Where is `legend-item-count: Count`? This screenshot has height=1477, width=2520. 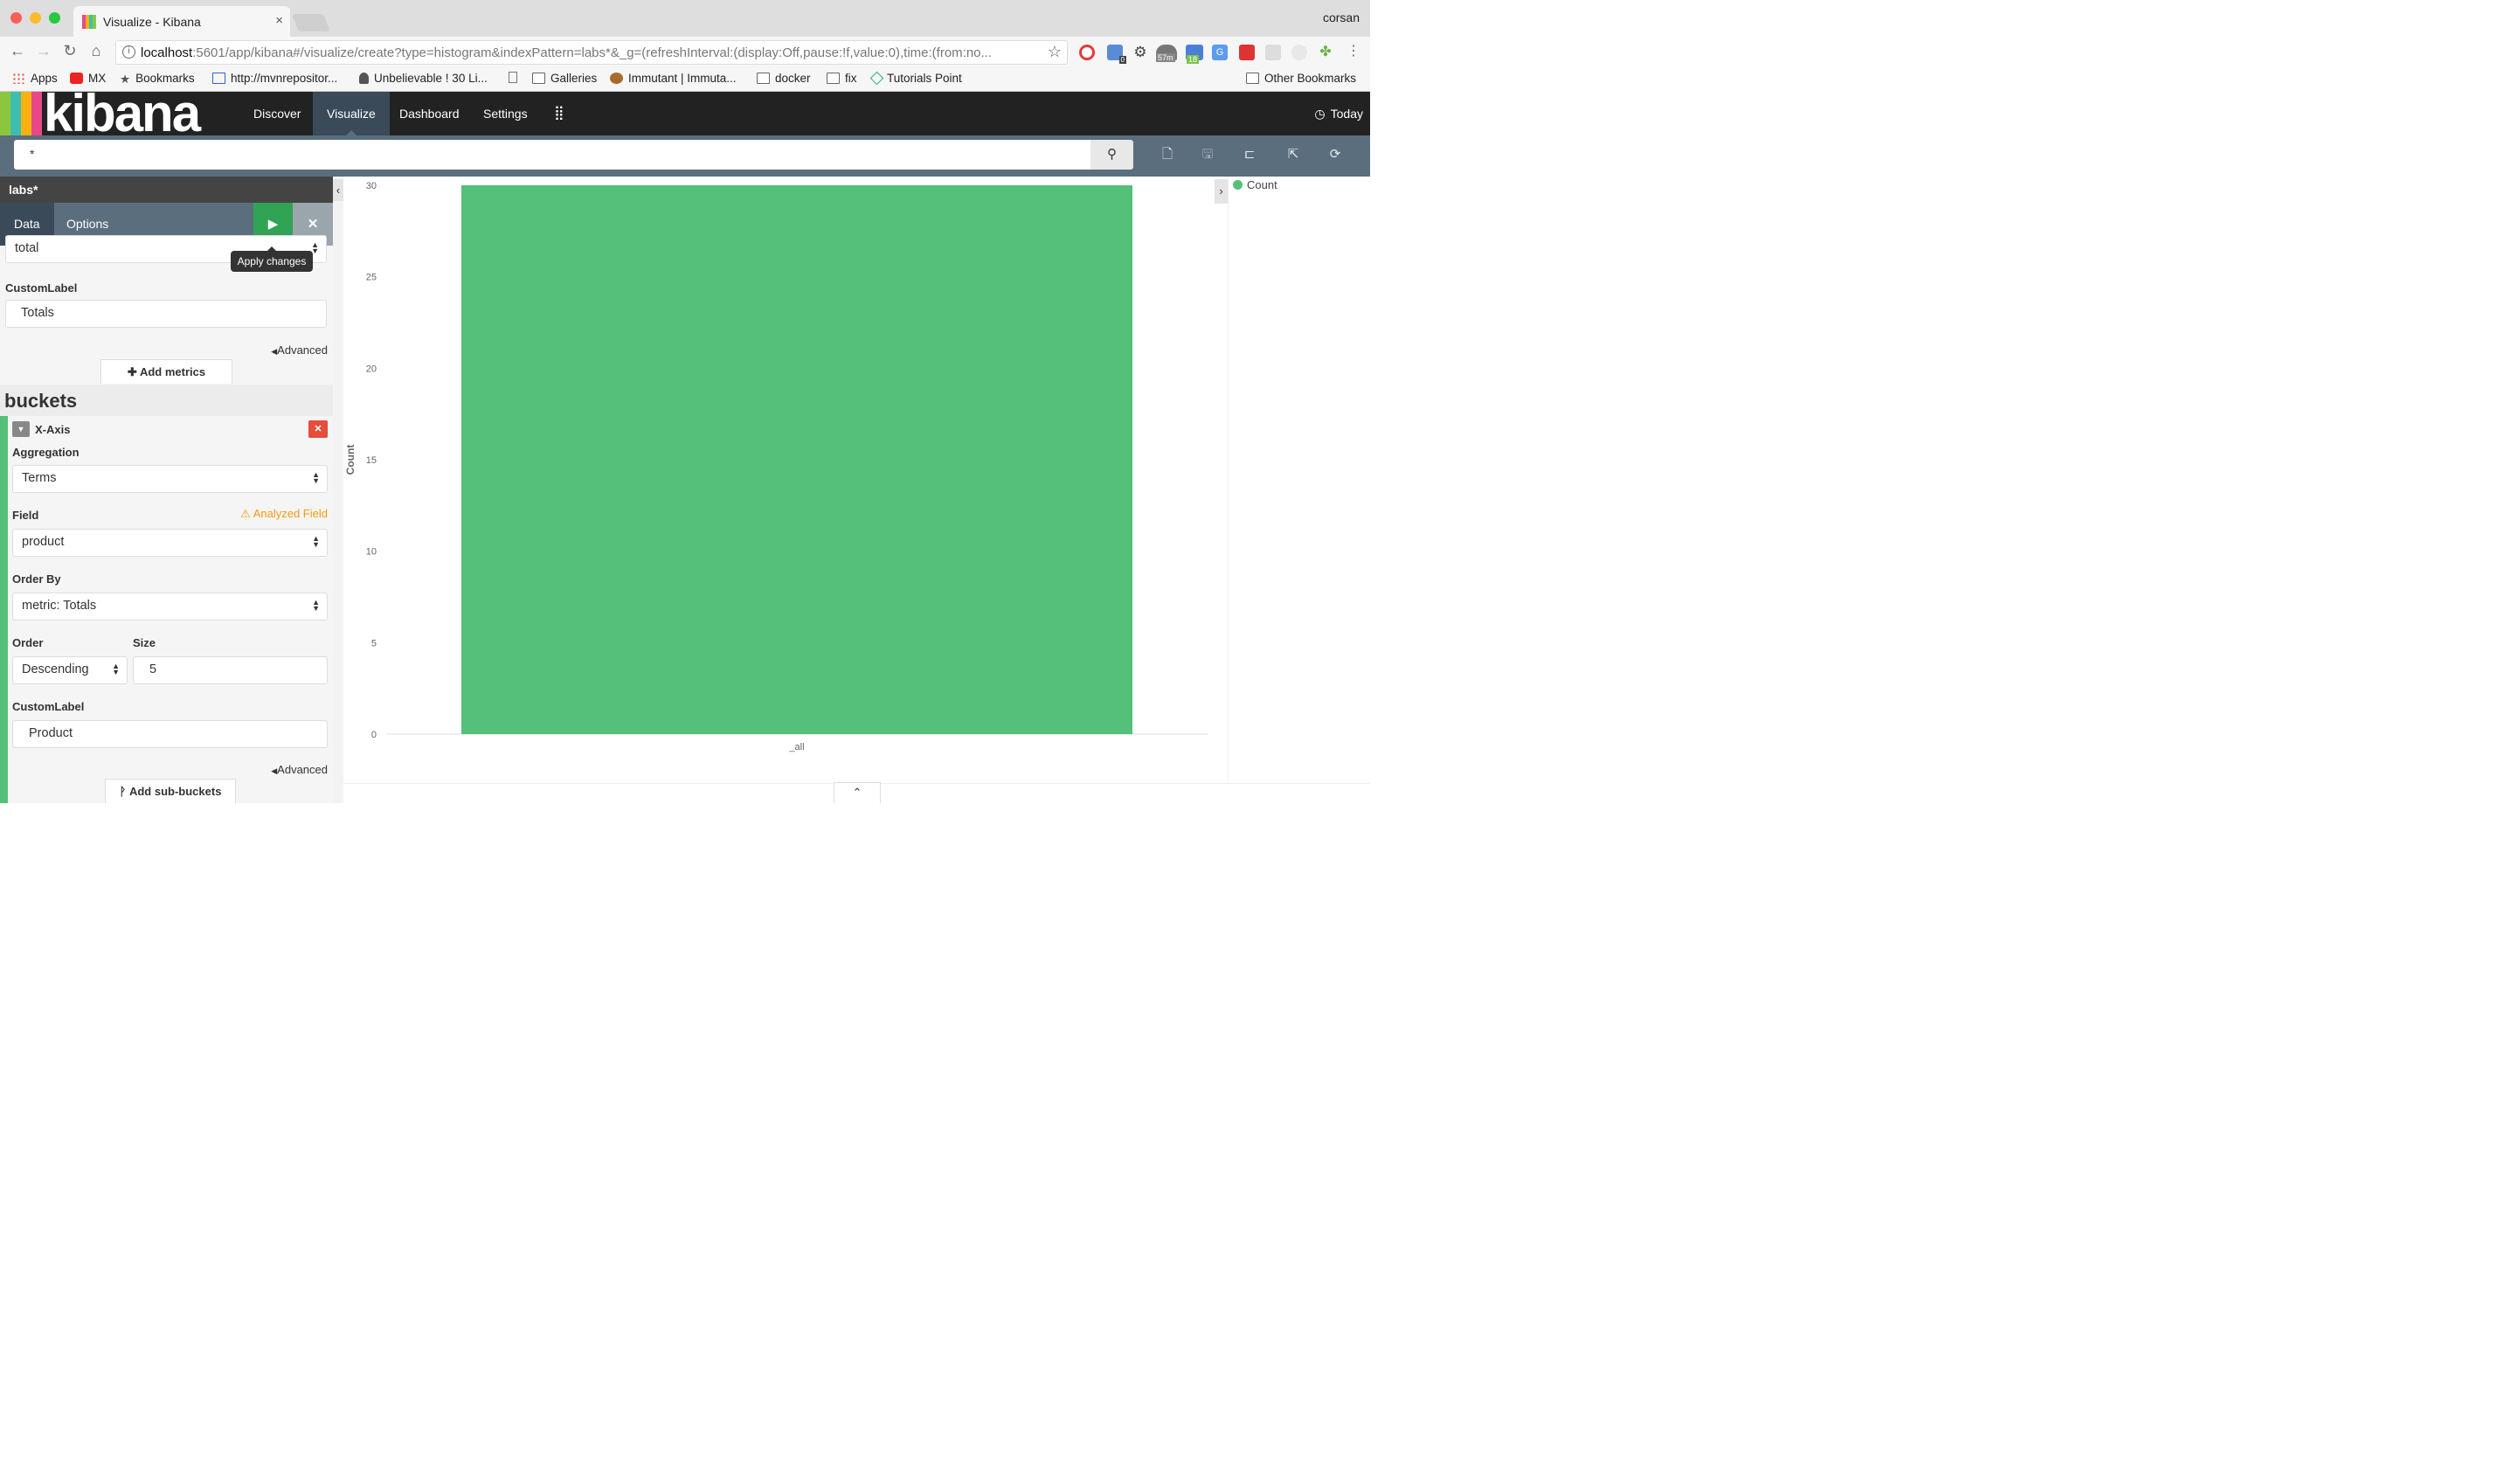
legend-item-count: Count is located at coordinates (1255, 184).